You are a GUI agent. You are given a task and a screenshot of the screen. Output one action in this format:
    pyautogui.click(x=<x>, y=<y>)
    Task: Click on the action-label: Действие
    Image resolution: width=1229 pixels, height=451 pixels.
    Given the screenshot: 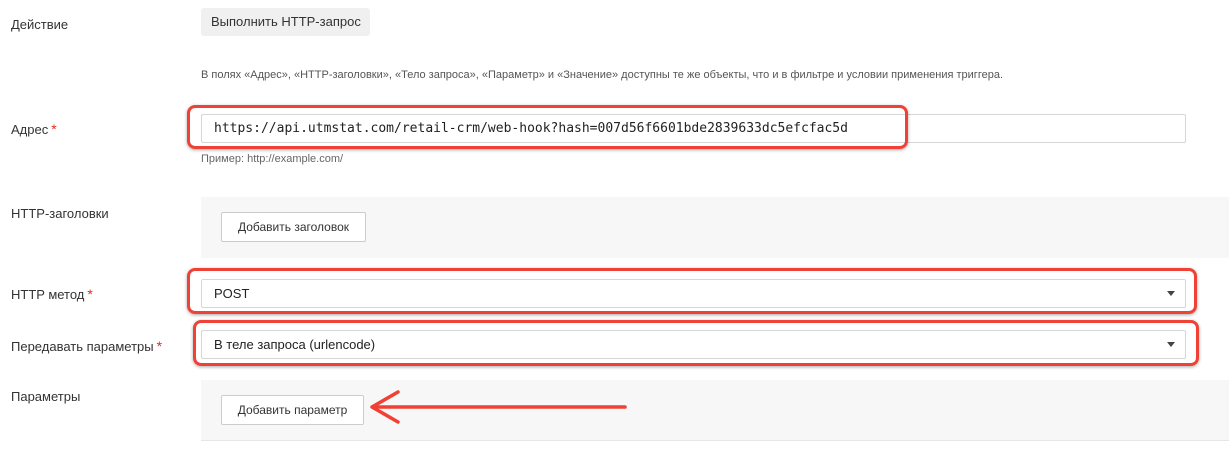 What is the action you would take?
    pyautogui.click(x=40, y=24)
    